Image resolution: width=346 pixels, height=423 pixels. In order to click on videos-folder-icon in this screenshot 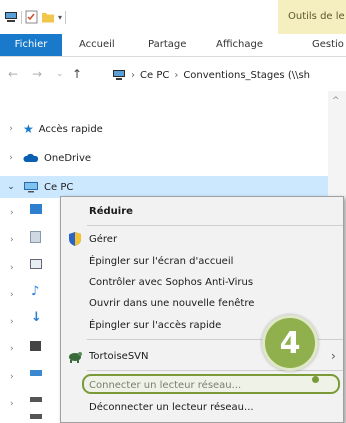, I will do `click(35, 346)`.